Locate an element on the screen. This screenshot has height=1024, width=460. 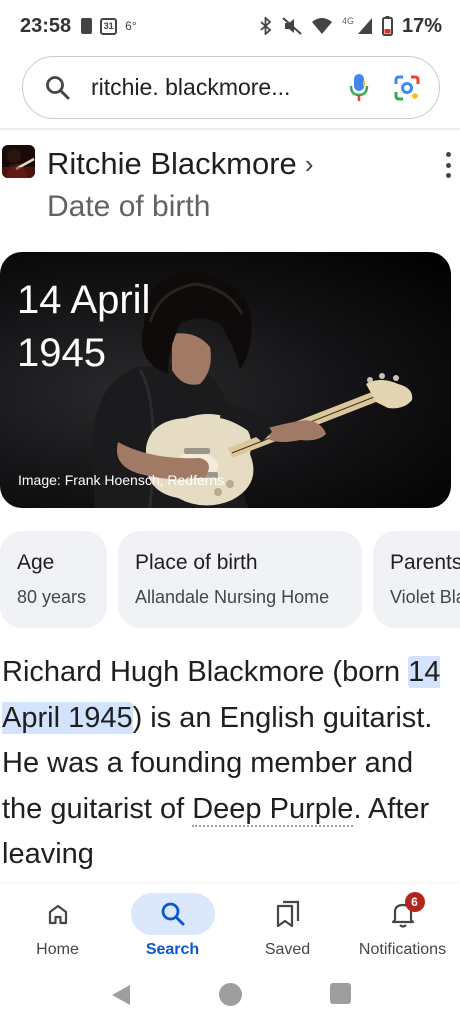
chip-label: Place of birth is located at coordinates (196, 562).